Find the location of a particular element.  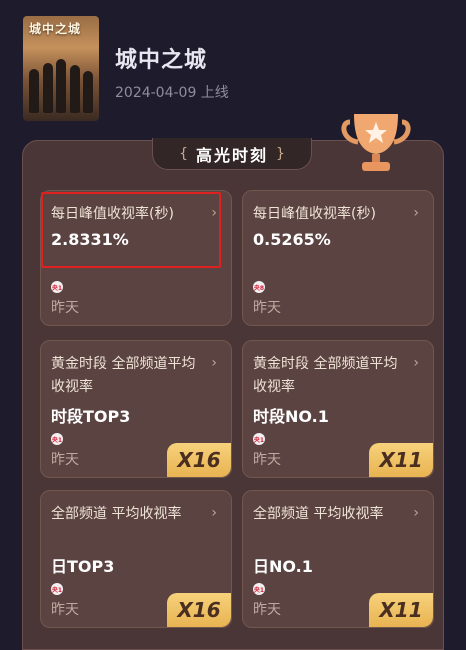

card-title: 每日峰值收视率(秒) is located at coordinates (314, 214).